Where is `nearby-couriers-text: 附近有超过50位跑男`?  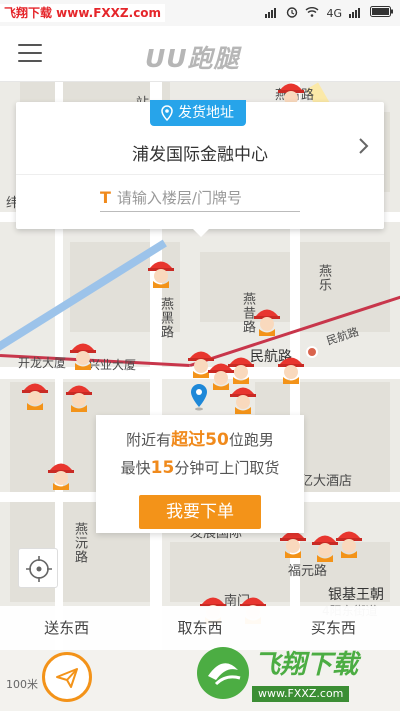
nearby-couriers-text: 附近有超过50位跑男 is located at coordinates (200, 437).